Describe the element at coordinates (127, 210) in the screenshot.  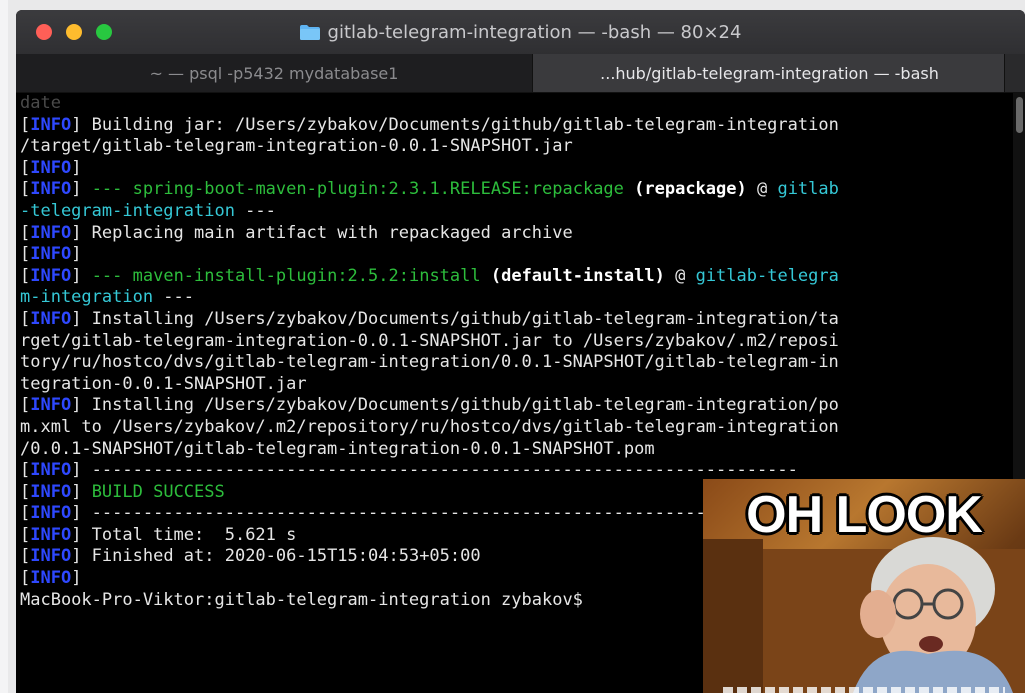
I see `terminal-text: -telegram-integration` at that location.